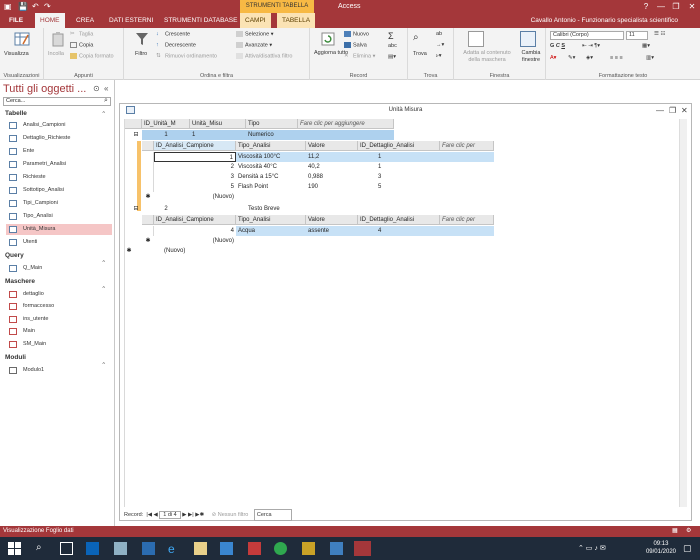 The width and height of the screenshot is (700, 560). Describe the element at coordinates (356, 34) in the screenshot. I see `new-record-button: Nuovo` at that location.